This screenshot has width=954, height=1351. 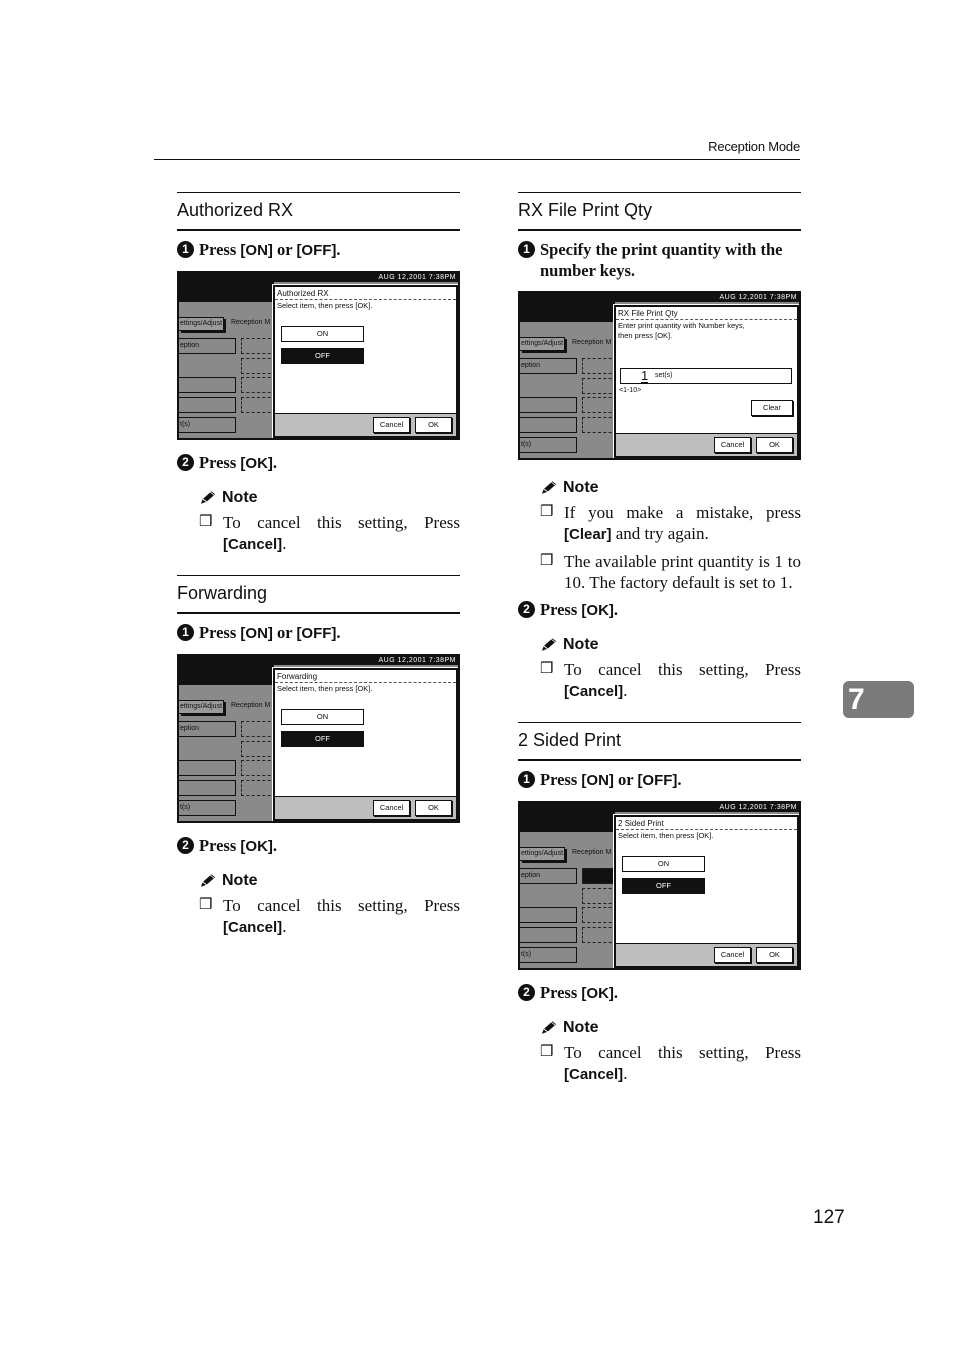 What do you see at coordinates (477, 149) in the screenshot?
I see `running-header: Reception Mode` at bounding box center [477, 149].